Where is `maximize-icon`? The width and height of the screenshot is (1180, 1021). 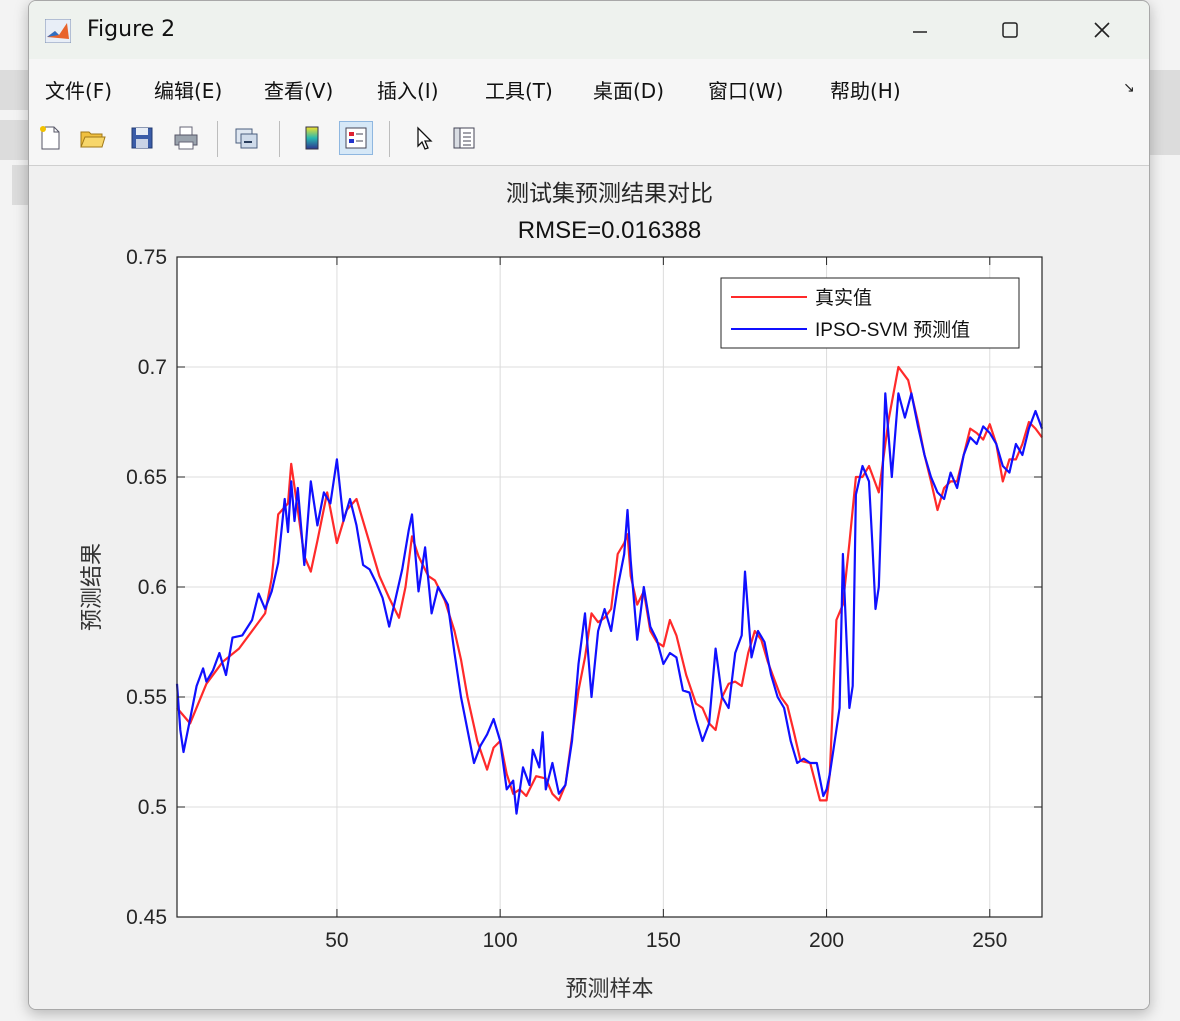 maximize-icon is located at coordinates (1010, 30).